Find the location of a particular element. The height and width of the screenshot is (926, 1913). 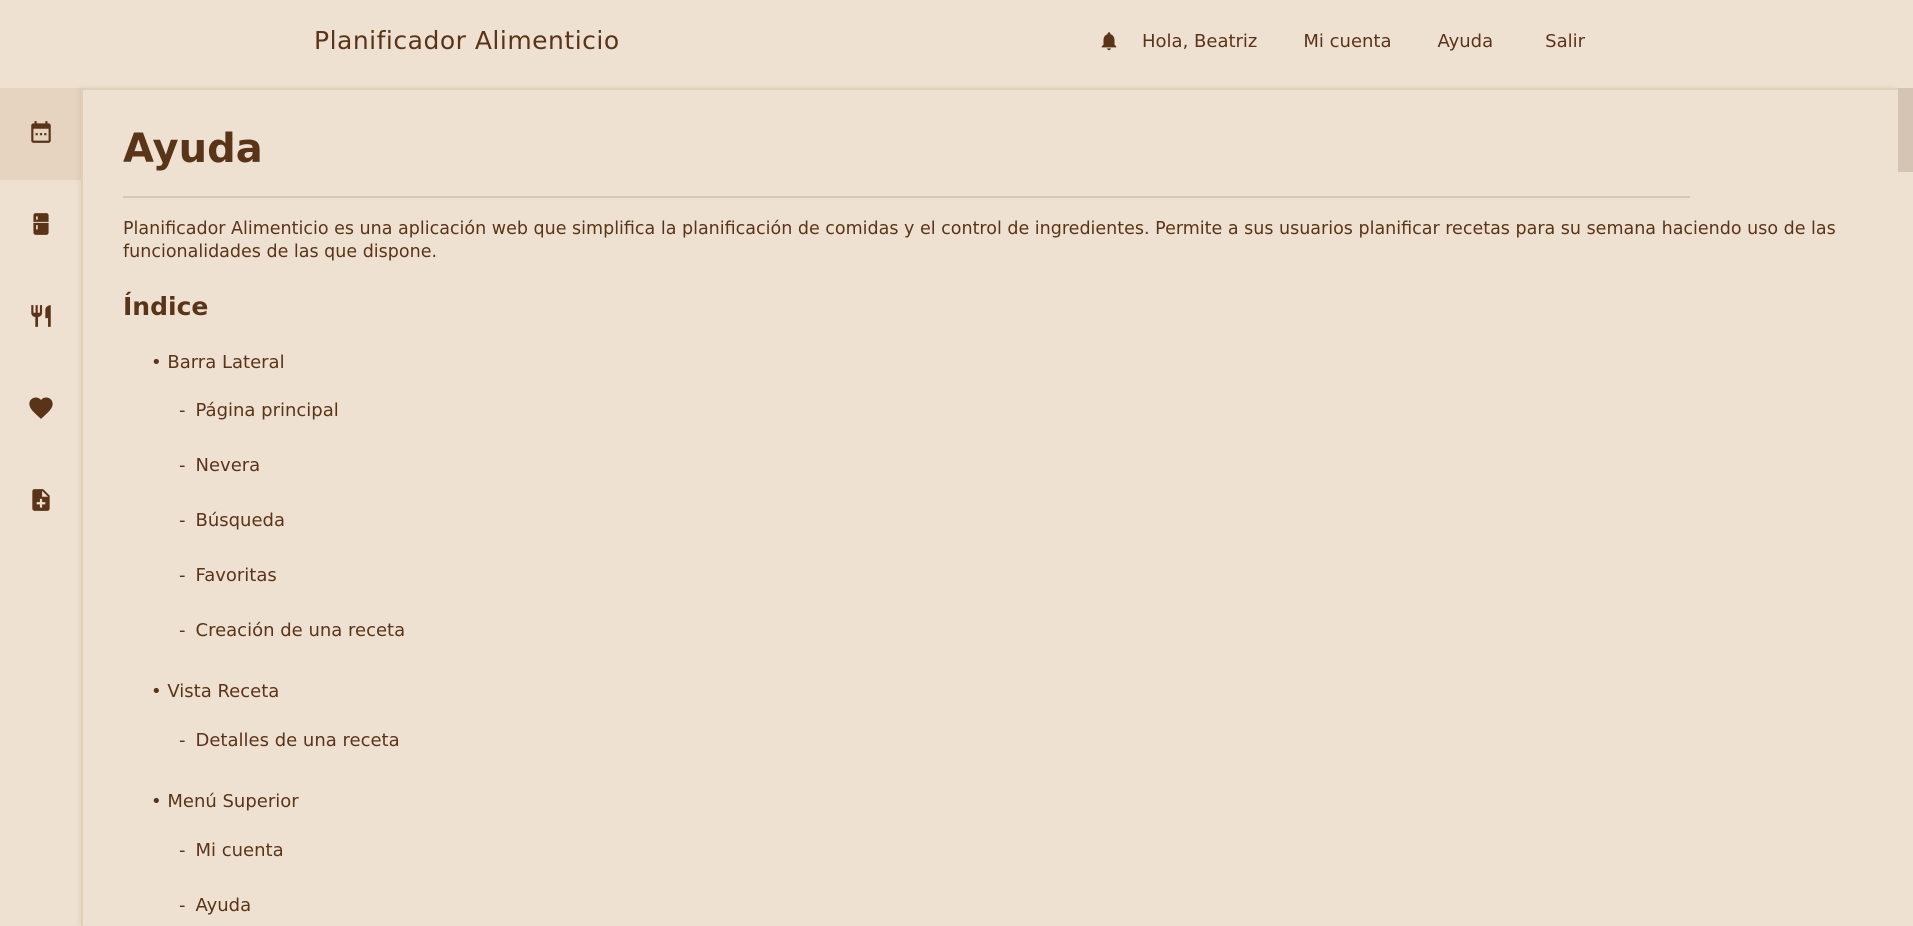

toc-item-fridge: - Nevera is located at coordinates (219, 465).